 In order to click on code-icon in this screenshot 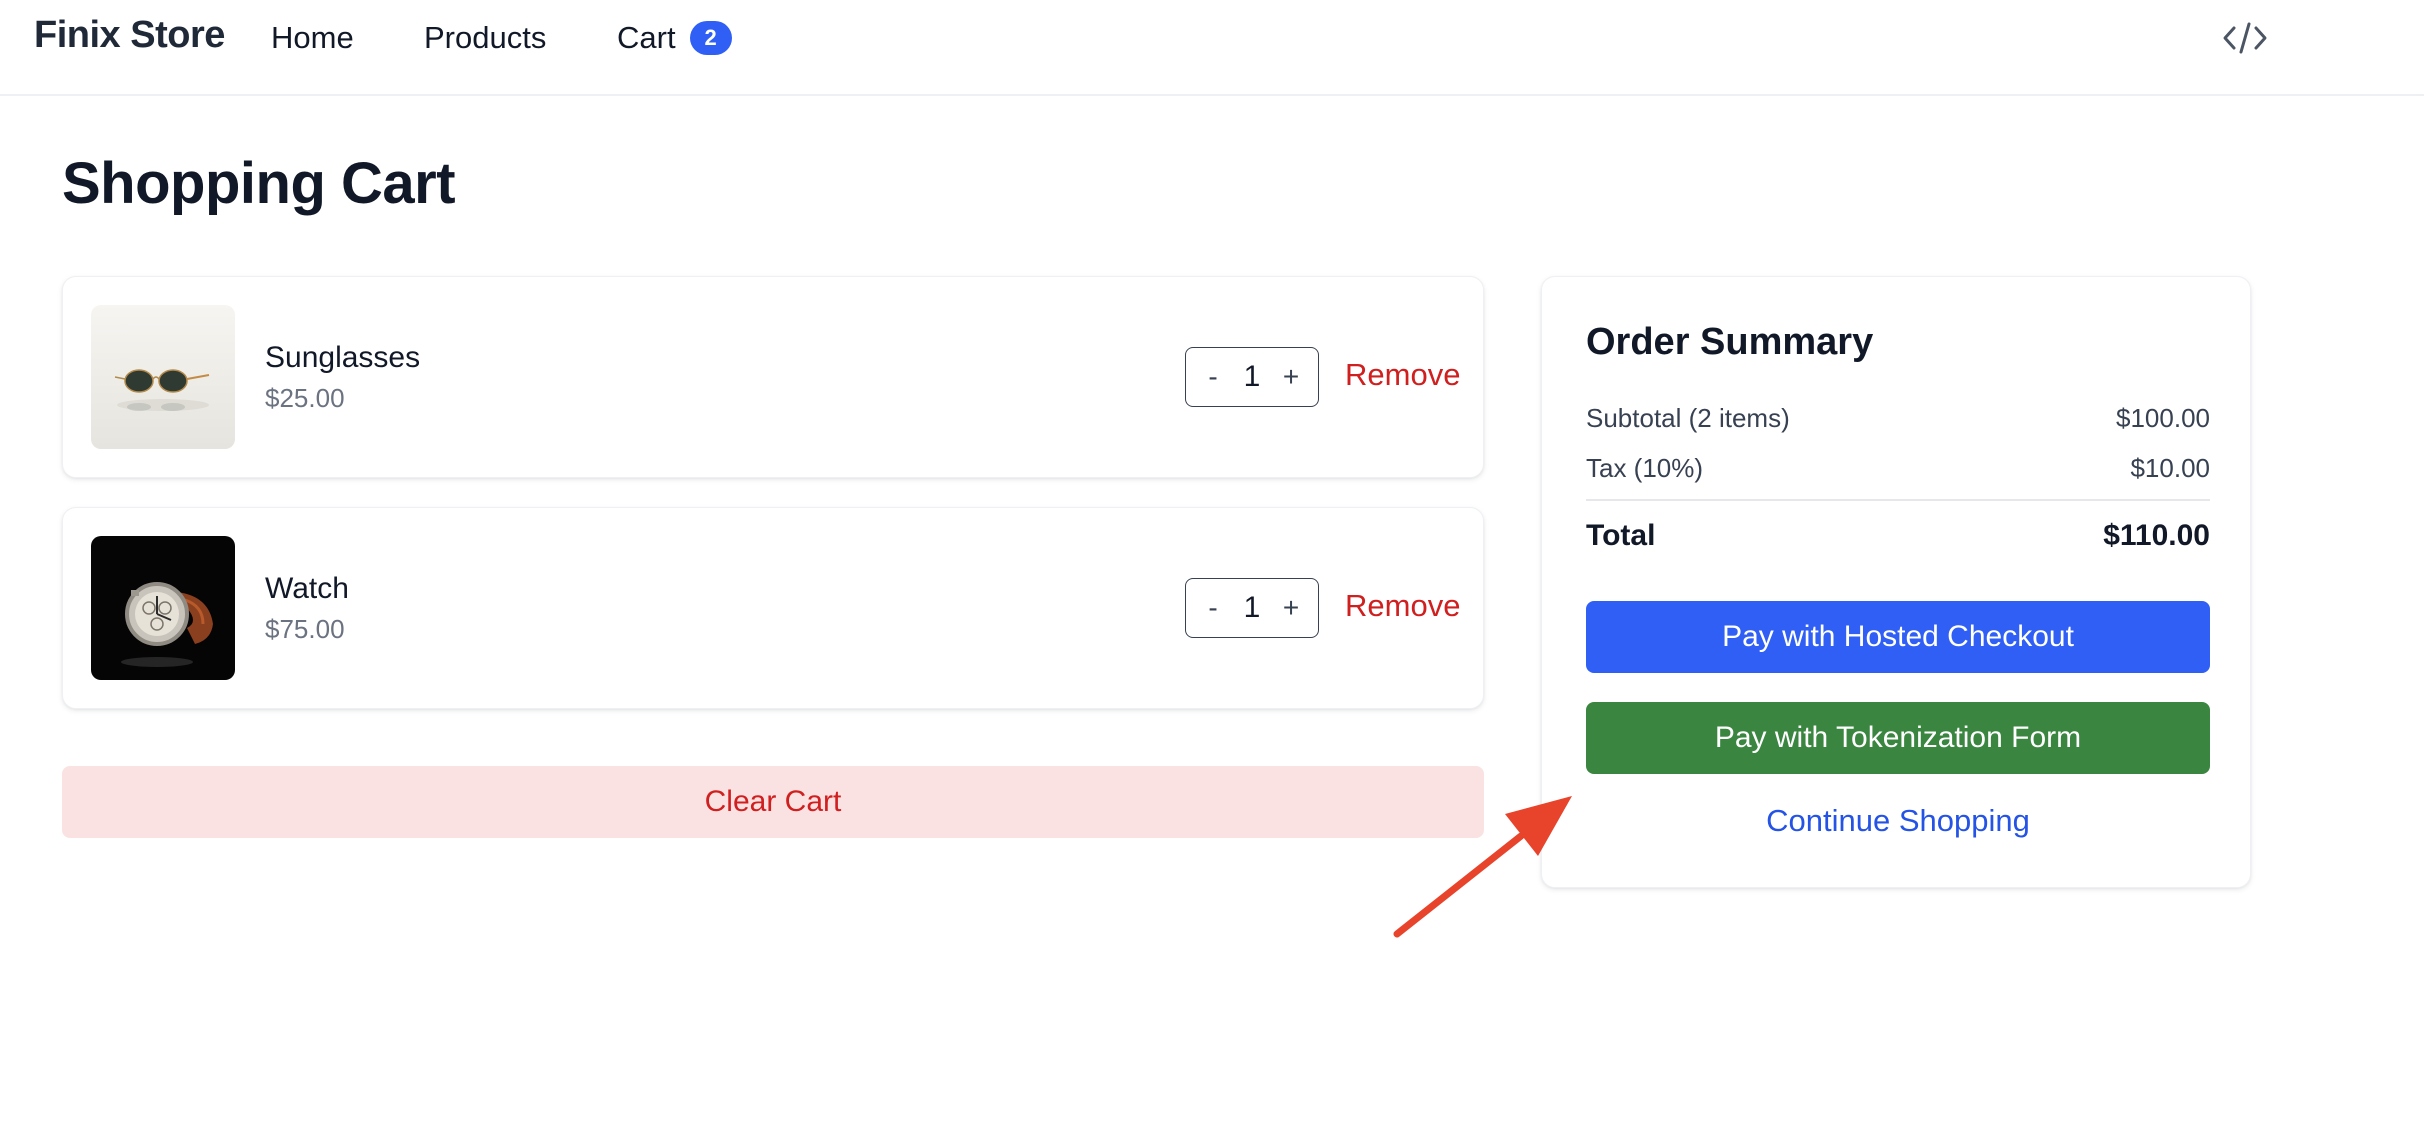, I will do `click(2245, 38)`.